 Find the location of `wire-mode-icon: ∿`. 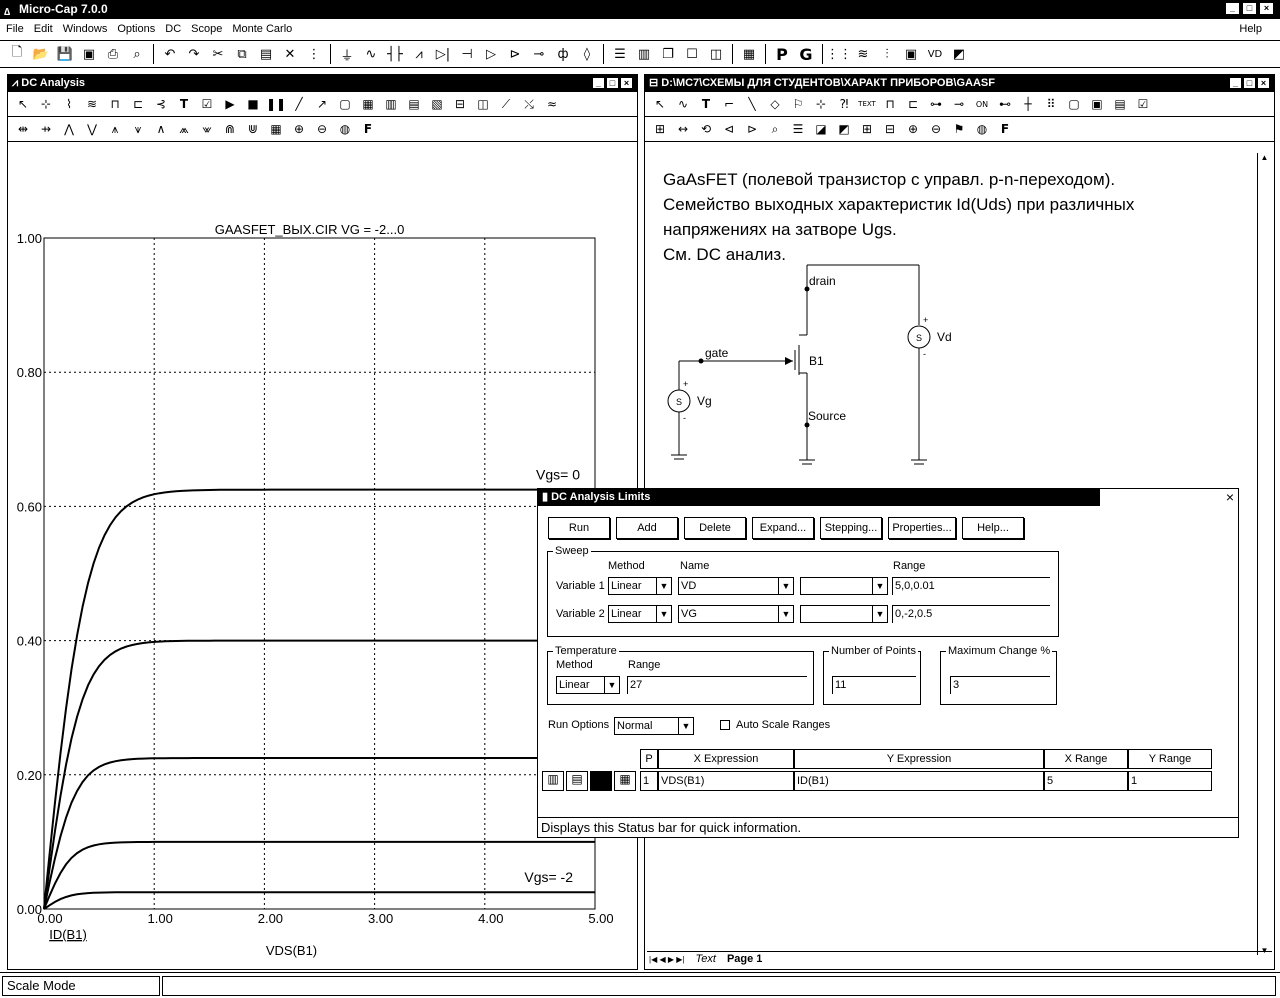

wire-mode-icon: ∿ is located at coordinates (683, 104).